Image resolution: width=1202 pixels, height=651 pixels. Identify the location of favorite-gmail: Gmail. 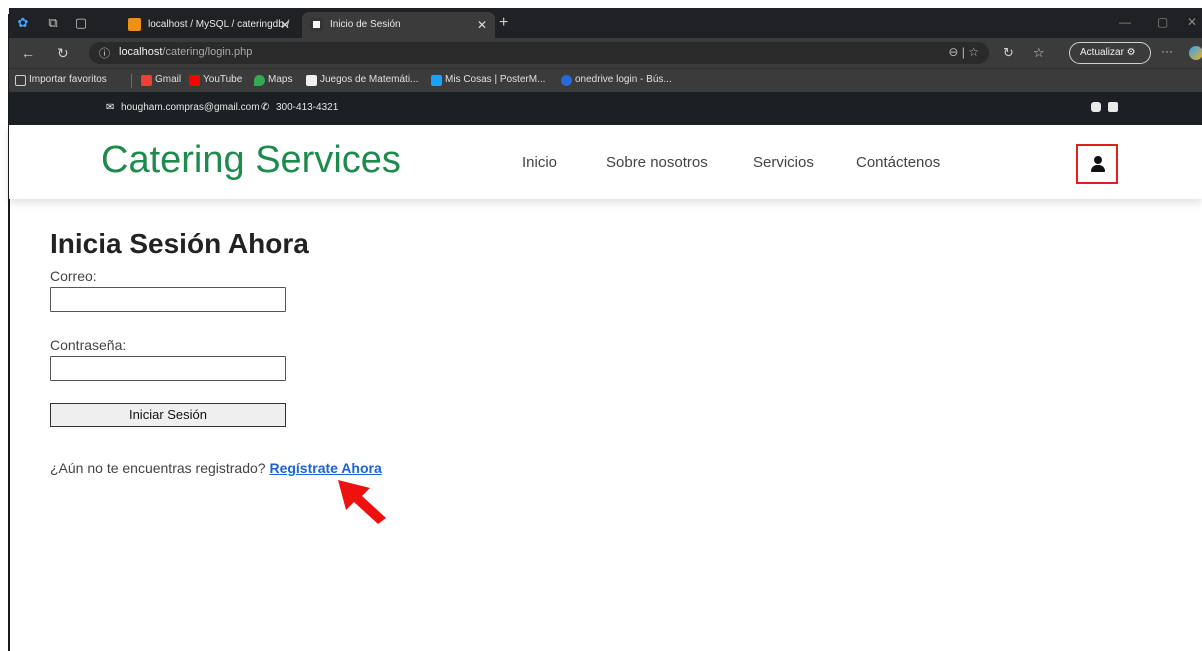
(161, 80).